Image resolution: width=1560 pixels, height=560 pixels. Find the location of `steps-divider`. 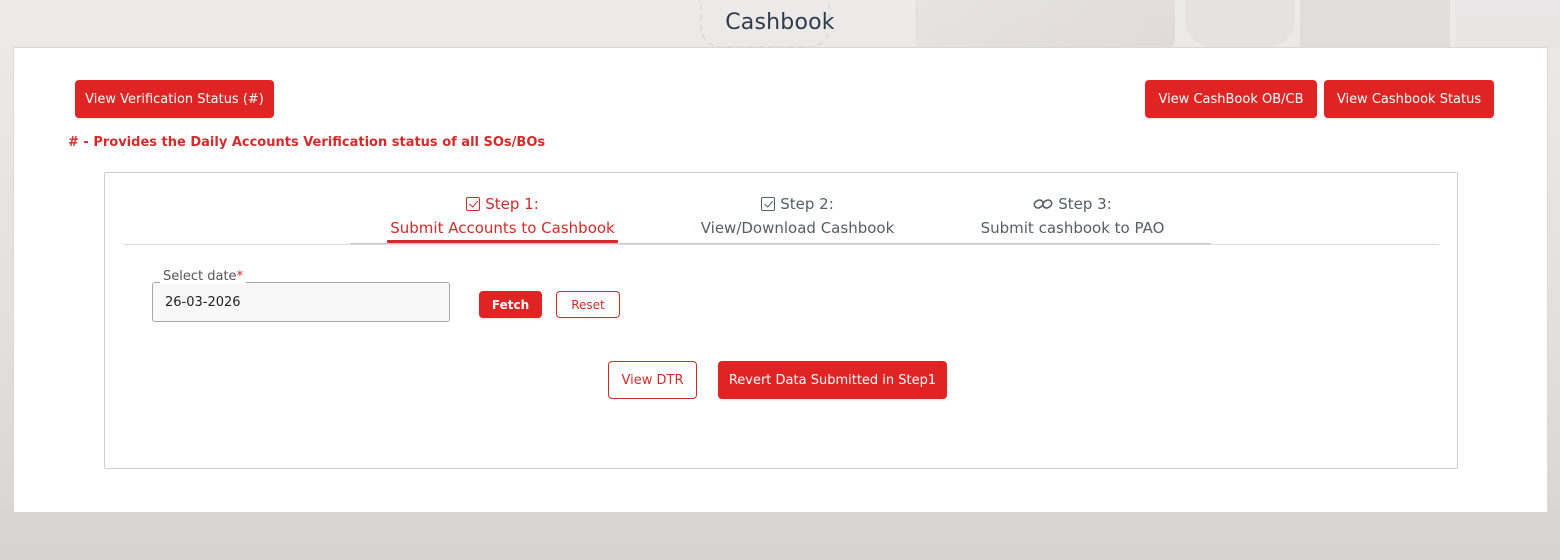

steps-divider is located at coordinates (781, 244).